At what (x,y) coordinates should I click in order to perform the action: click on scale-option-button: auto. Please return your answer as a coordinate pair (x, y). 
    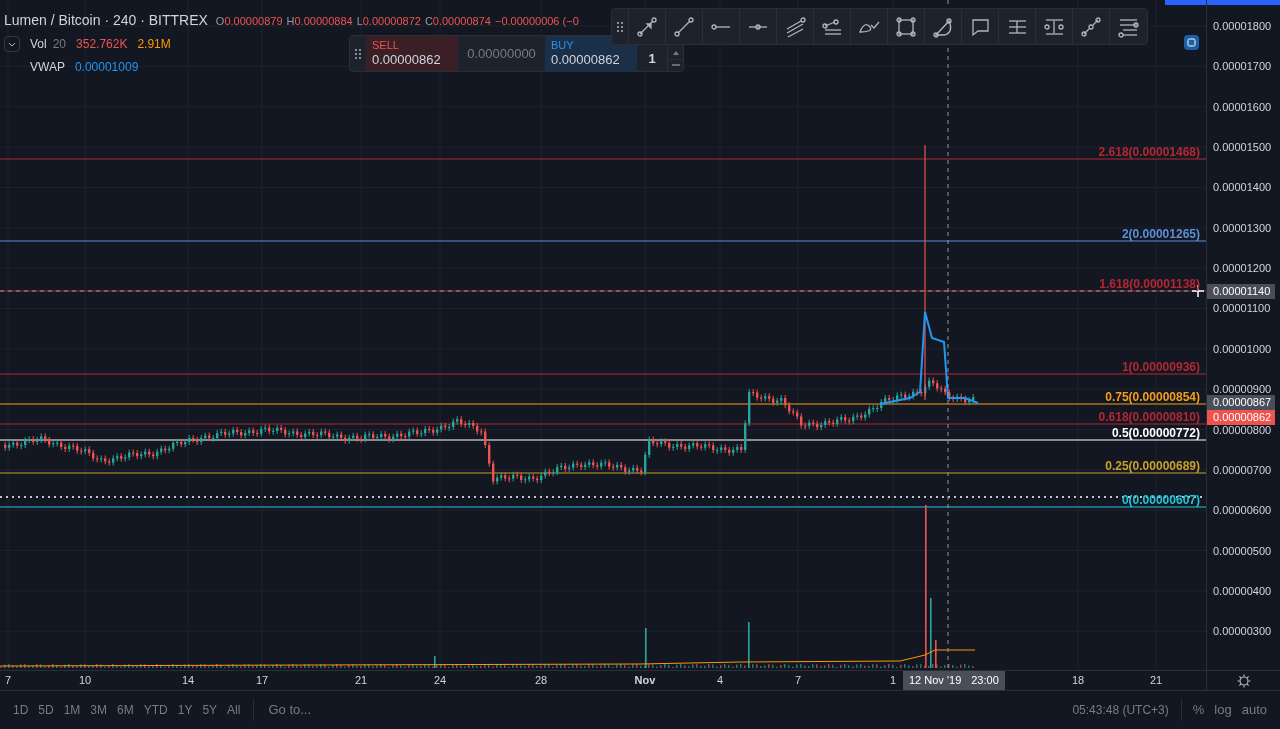
    Looking at the image, I should click on (1254, 710).